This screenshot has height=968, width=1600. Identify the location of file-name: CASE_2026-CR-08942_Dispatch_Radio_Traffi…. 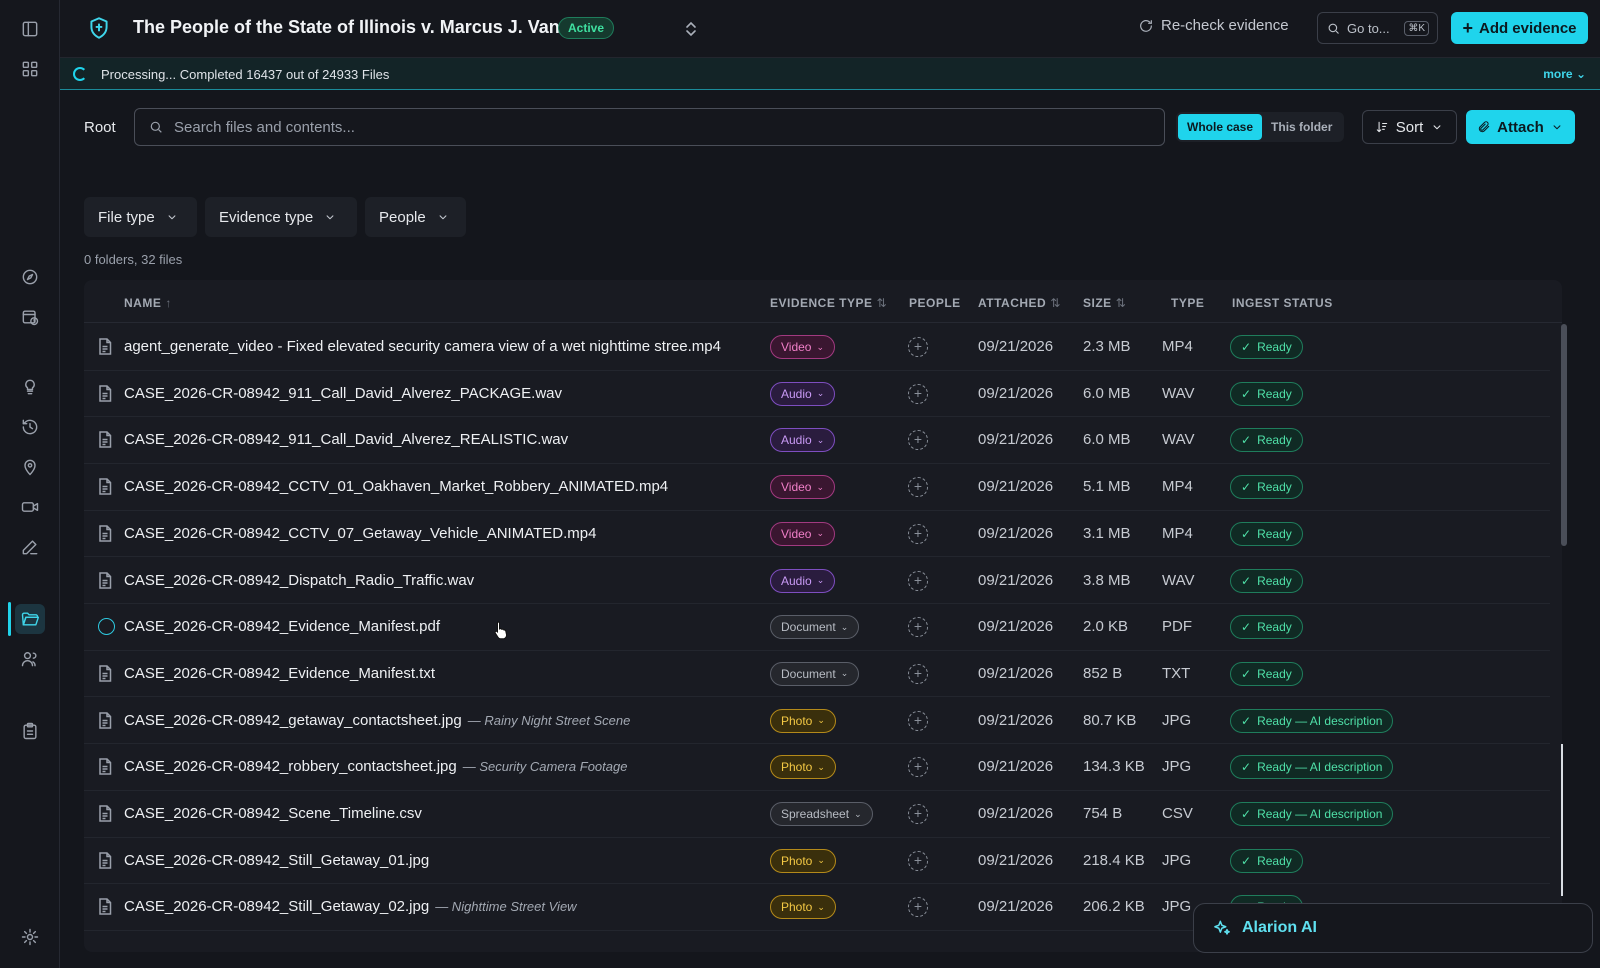
(299, 580).